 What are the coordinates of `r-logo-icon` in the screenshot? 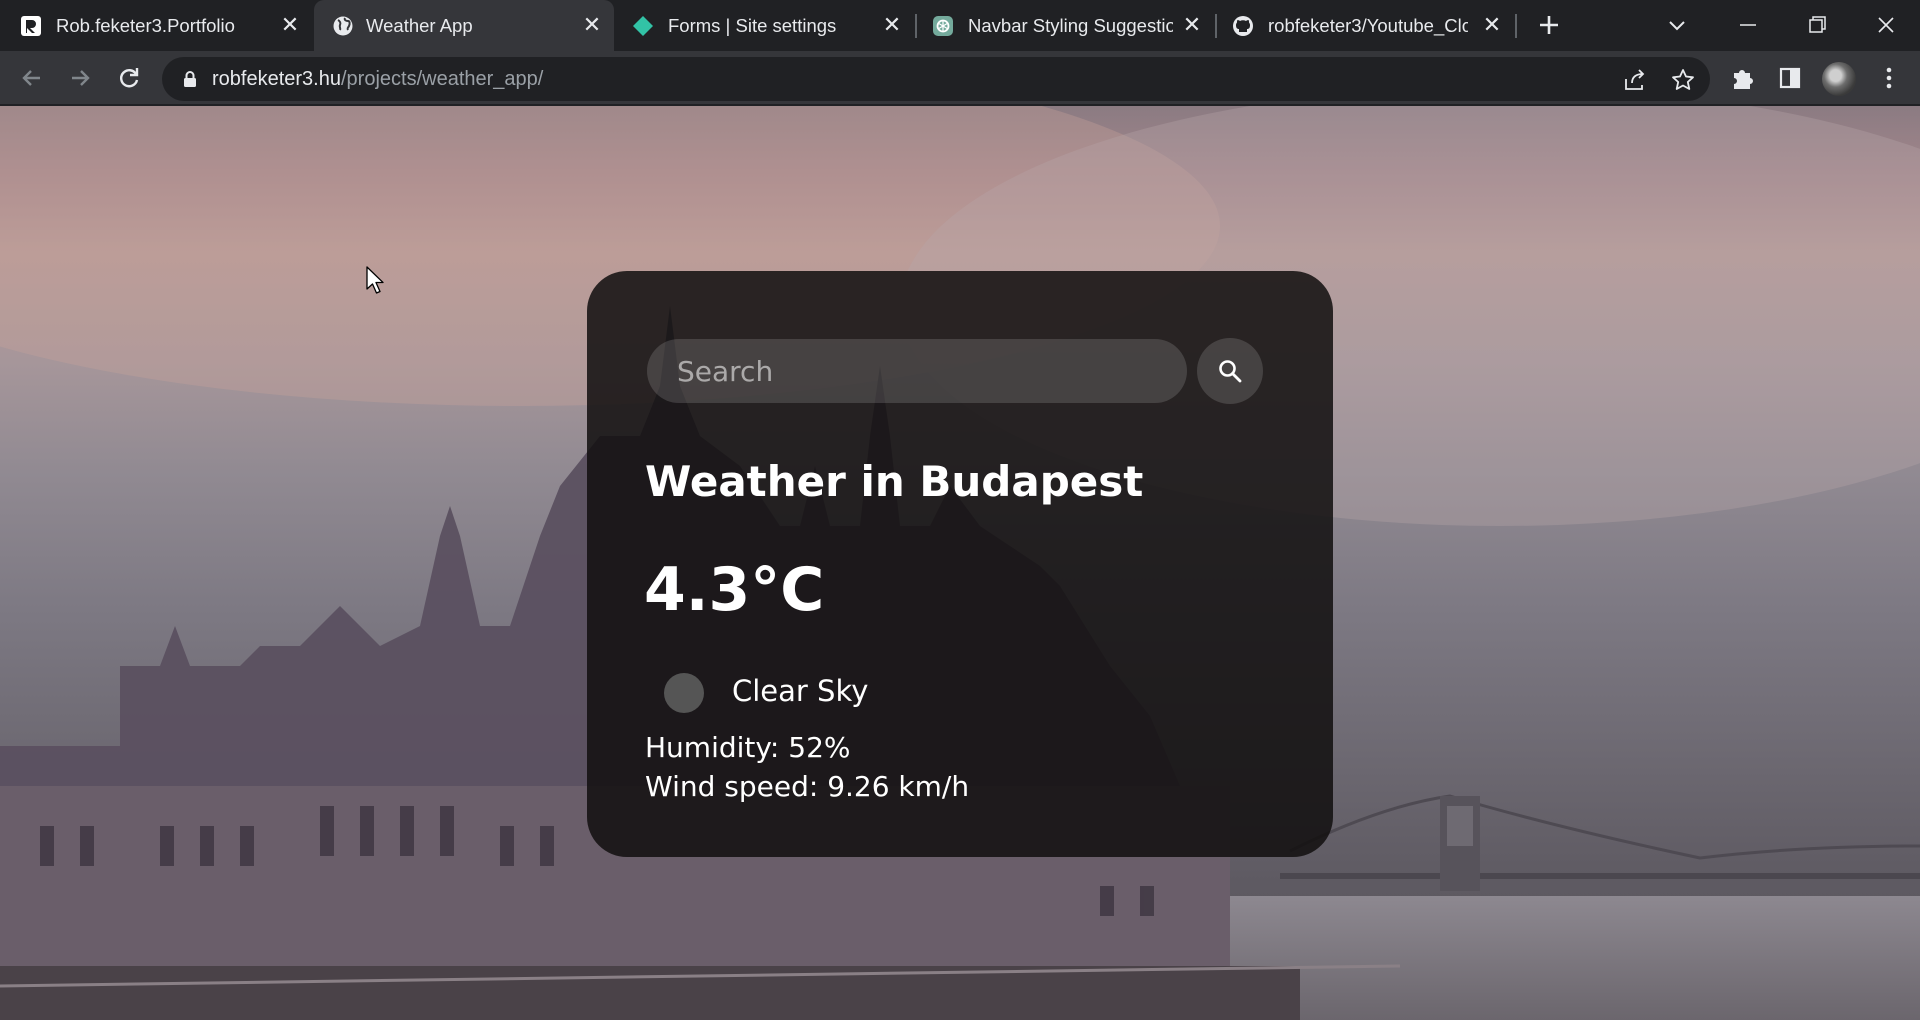 It's located at (31, 26).